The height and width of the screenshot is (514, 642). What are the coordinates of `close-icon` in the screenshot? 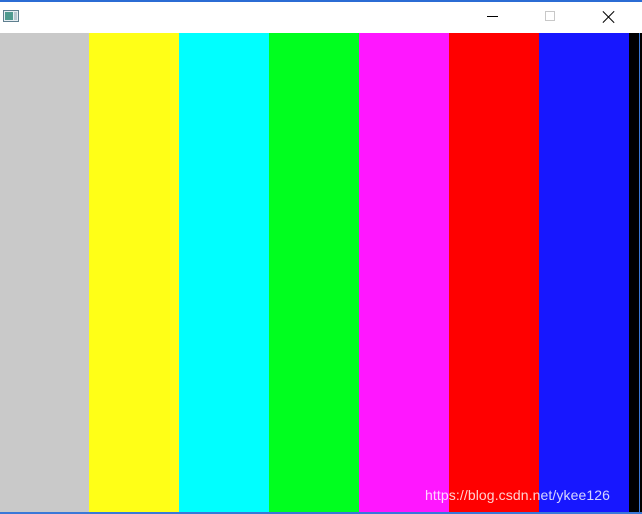 It's located at (609, 17).